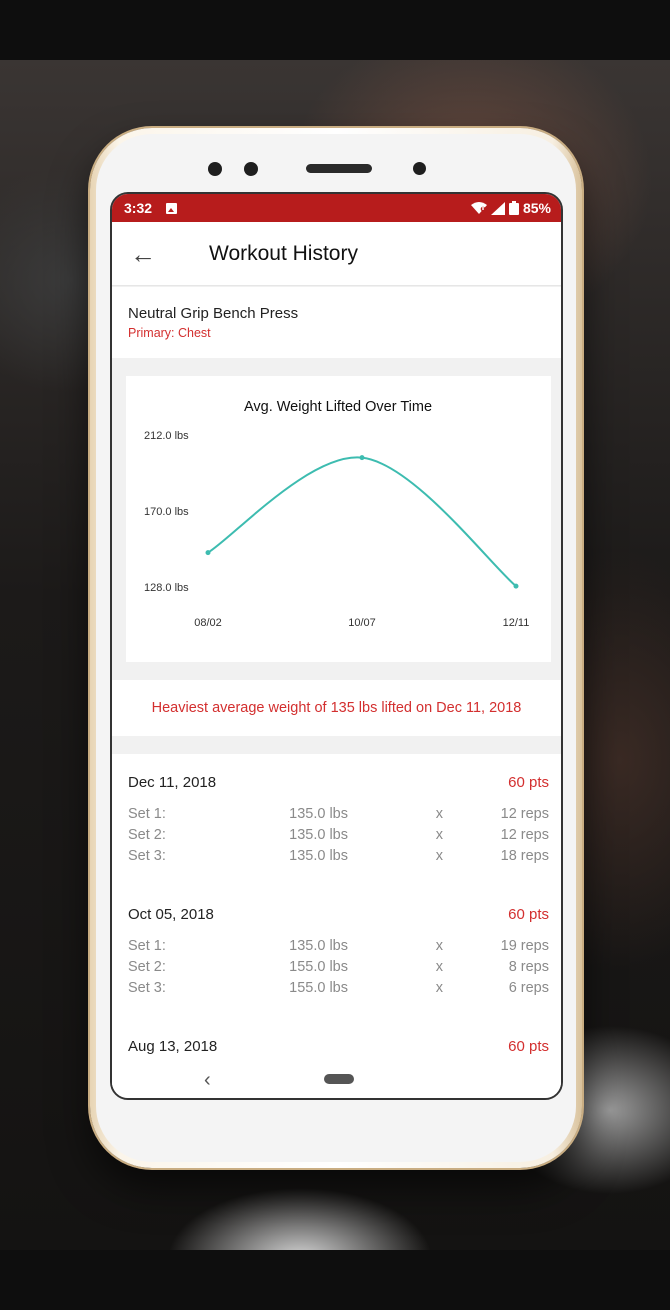 This screenshot has height=1310, width=670. I want to click on nav-back-icon: ‹, so click(207, 1080).